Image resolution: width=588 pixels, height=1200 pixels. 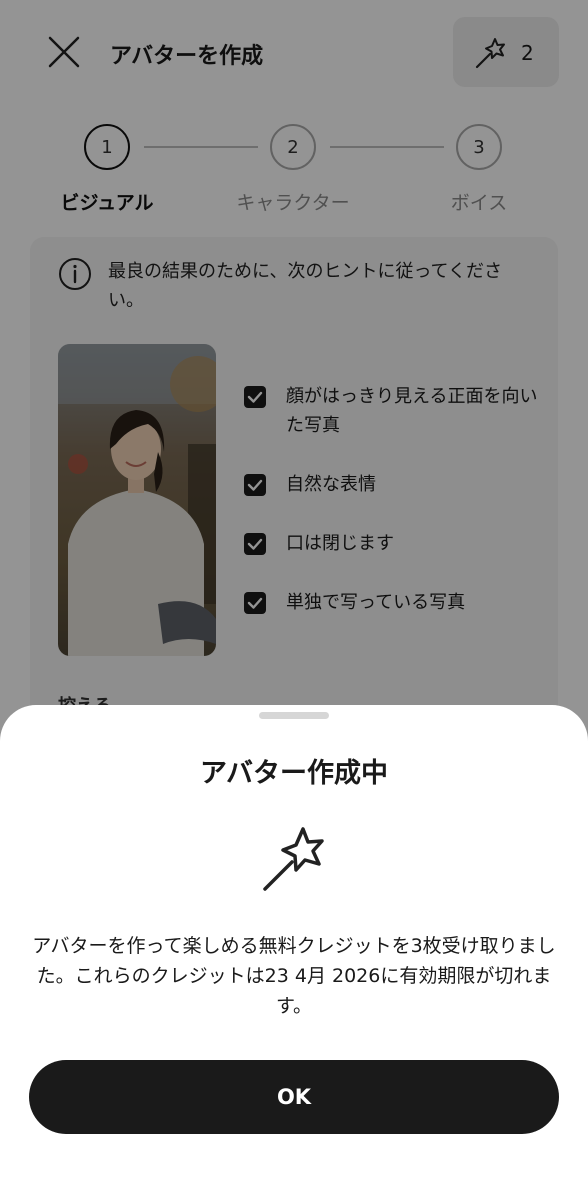 What do you see at coordinates (294, 1097) in the screenshot?
I see `ok-button: OK` at bounding box center [294, 1097].